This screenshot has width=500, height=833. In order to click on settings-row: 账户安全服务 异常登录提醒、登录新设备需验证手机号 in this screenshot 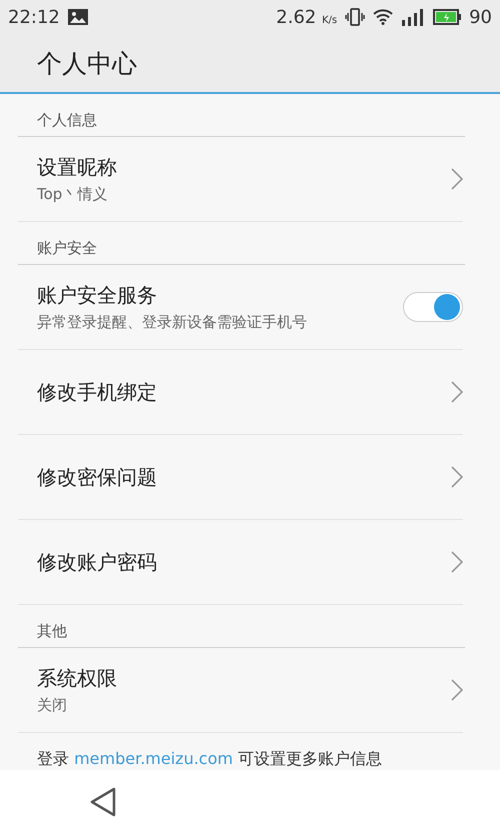, I will do `click(240, 307)`.